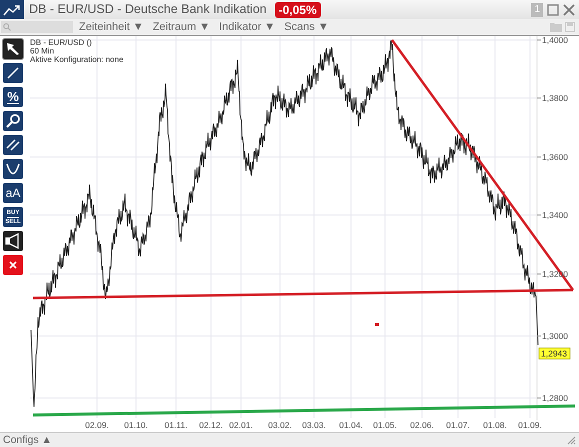  I want to click on pointer-icon, so click(13, 49).